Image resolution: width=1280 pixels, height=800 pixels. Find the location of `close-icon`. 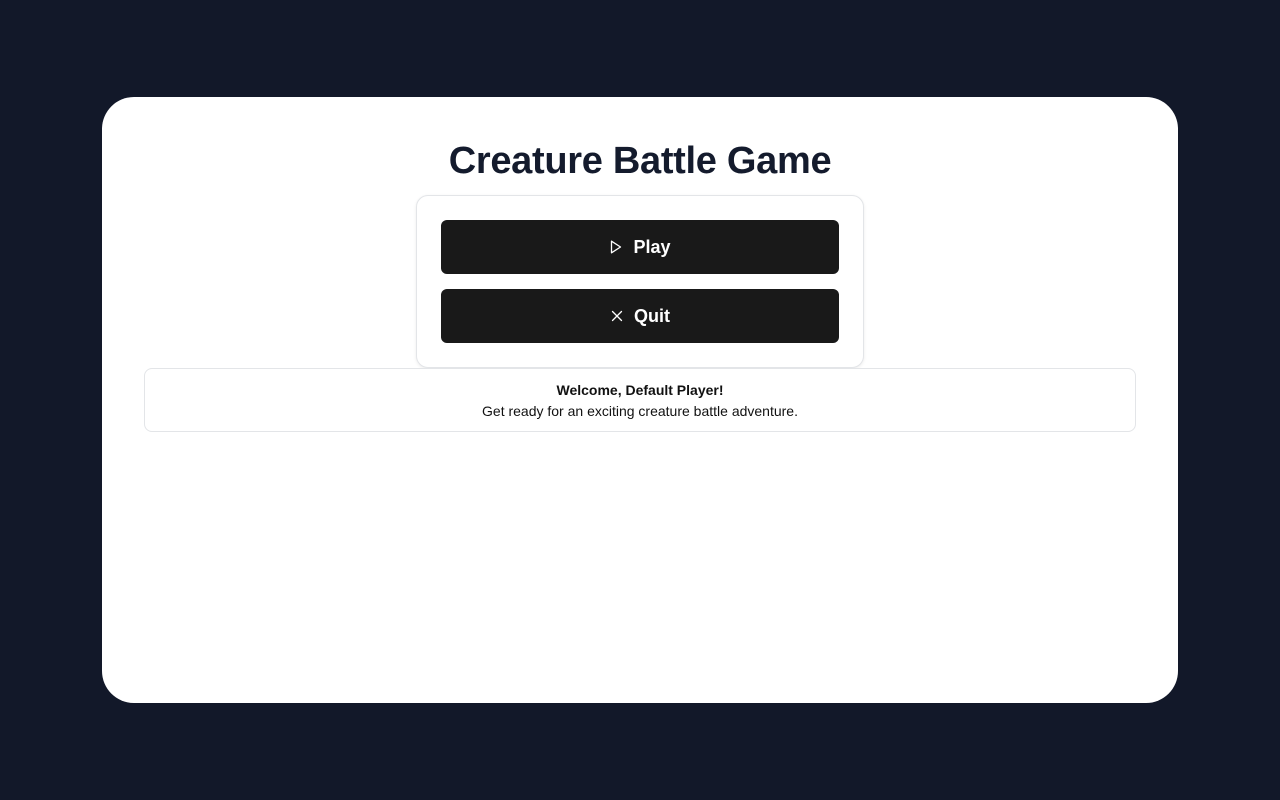

close-icon is located at coordinates (617, 316).